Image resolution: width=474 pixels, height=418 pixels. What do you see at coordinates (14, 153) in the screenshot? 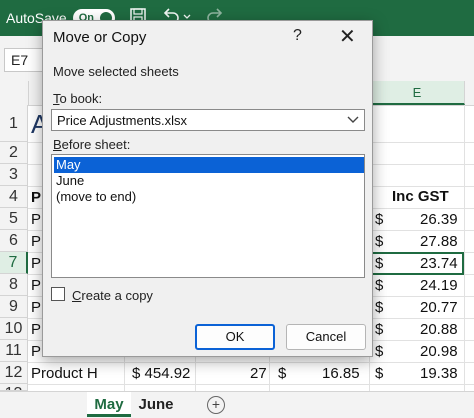
I see `row-header-2: 2` at bounding box center [14, 153].